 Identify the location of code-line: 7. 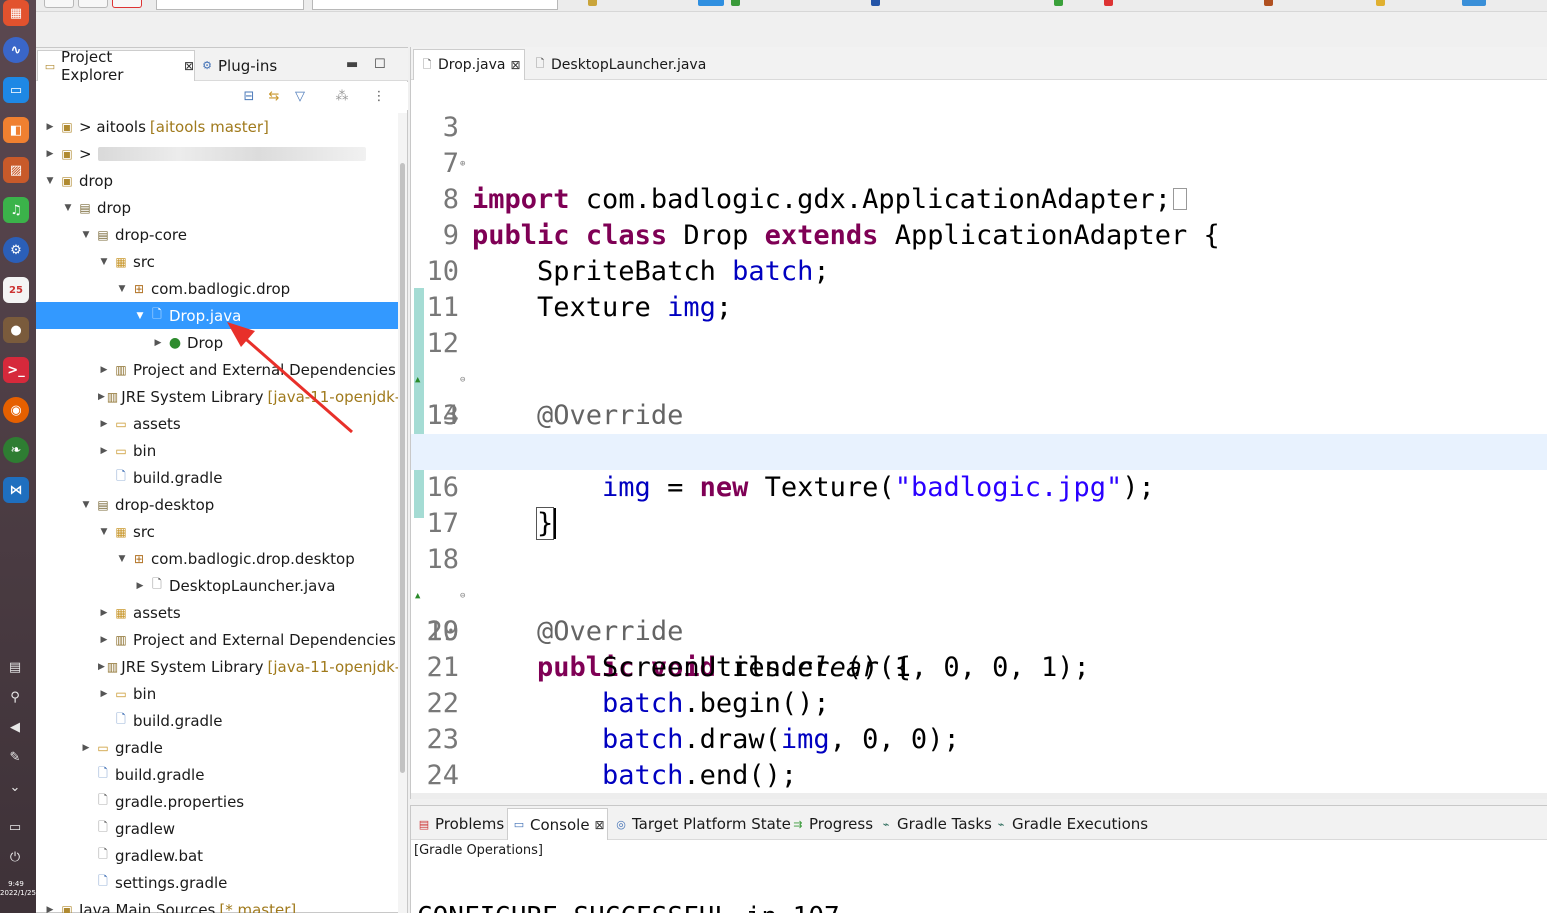
(979, 144).